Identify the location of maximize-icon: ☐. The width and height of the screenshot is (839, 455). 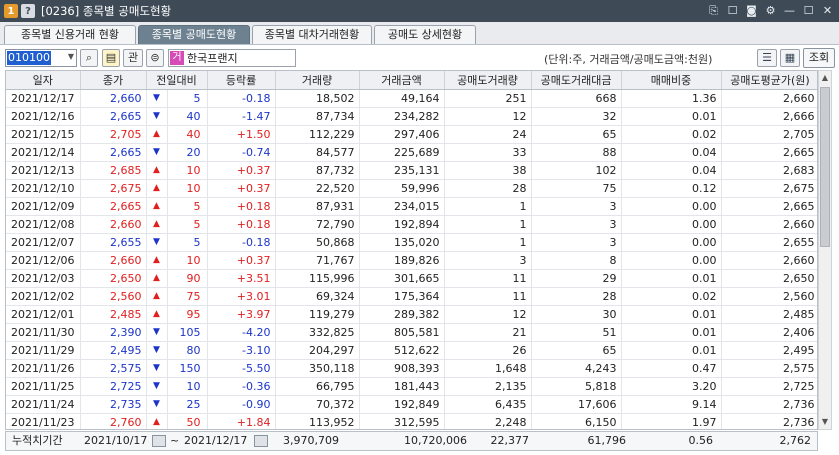
(808, 10).